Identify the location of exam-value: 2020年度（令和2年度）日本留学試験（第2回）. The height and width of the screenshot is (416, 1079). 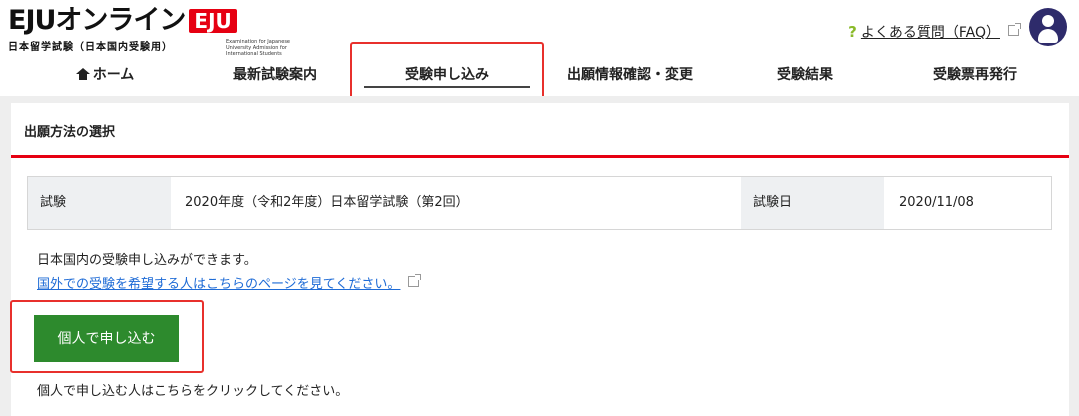
(327, 202).